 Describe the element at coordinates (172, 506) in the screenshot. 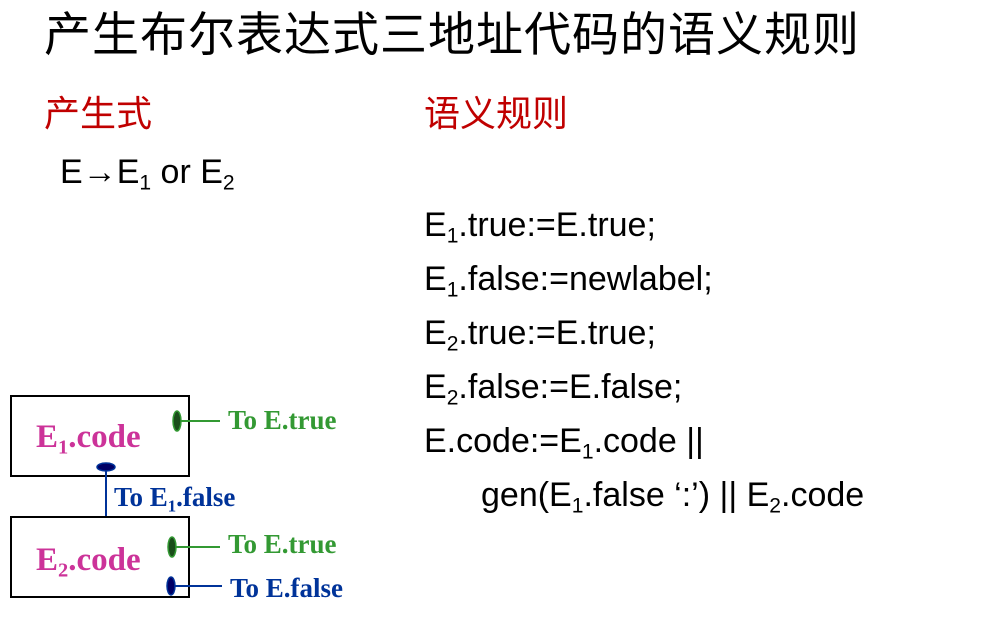

I see `to-e1-false-sub: 1` at that location.